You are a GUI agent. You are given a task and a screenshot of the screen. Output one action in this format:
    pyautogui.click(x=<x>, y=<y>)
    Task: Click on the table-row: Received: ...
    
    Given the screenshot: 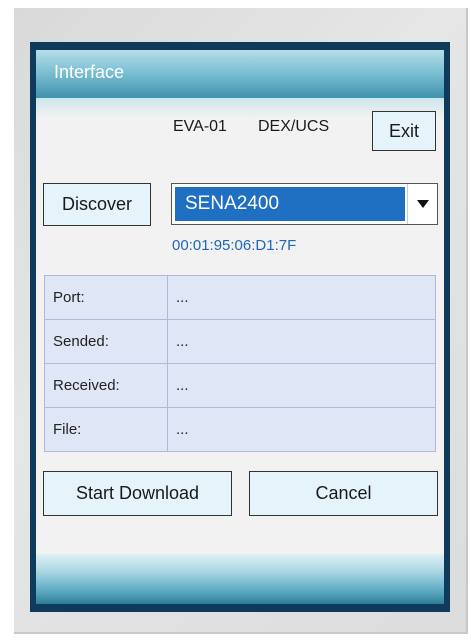 What is the action you would take?
    pyautogui.click(x=240, y=385)
    